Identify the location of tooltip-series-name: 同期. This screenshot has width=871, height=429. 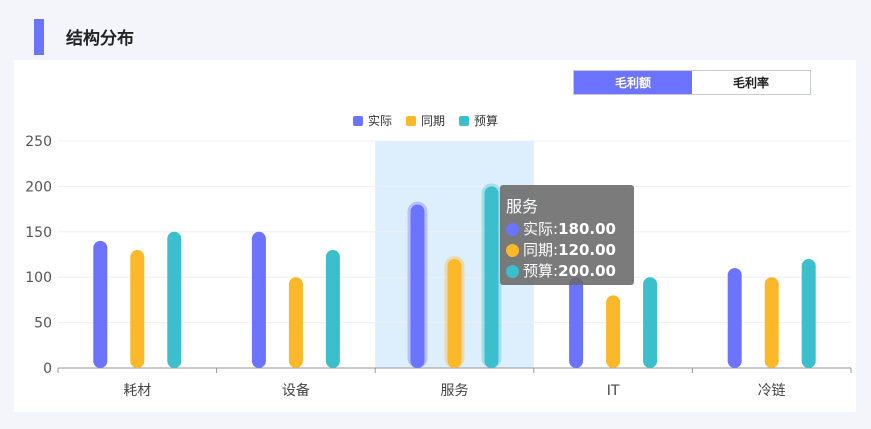
(538, 250).